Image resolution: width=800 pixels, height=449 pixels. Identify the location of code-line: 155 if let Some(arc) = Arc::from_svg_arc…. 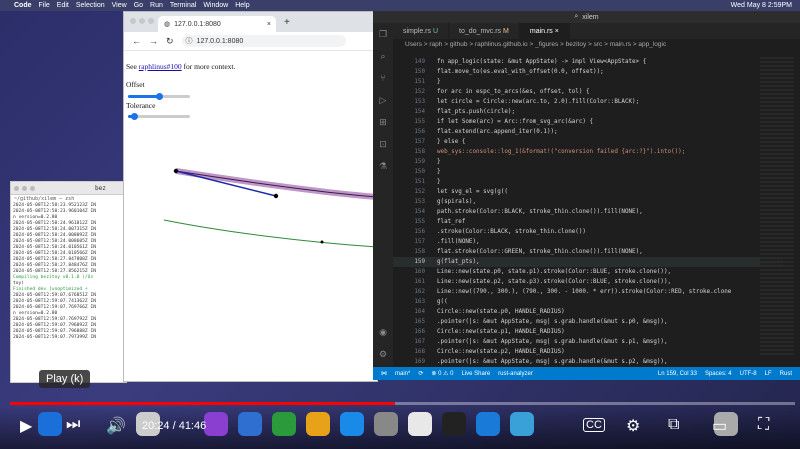
(588, 122).